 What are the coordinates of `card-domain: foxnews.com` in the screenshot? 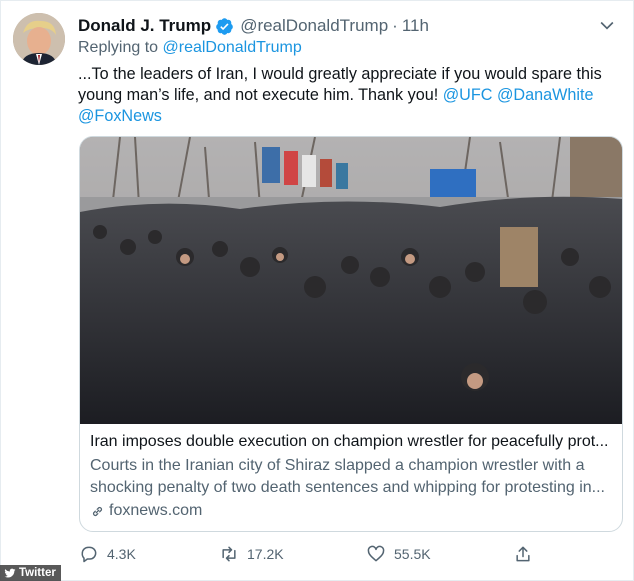 It's located at (352, 511).